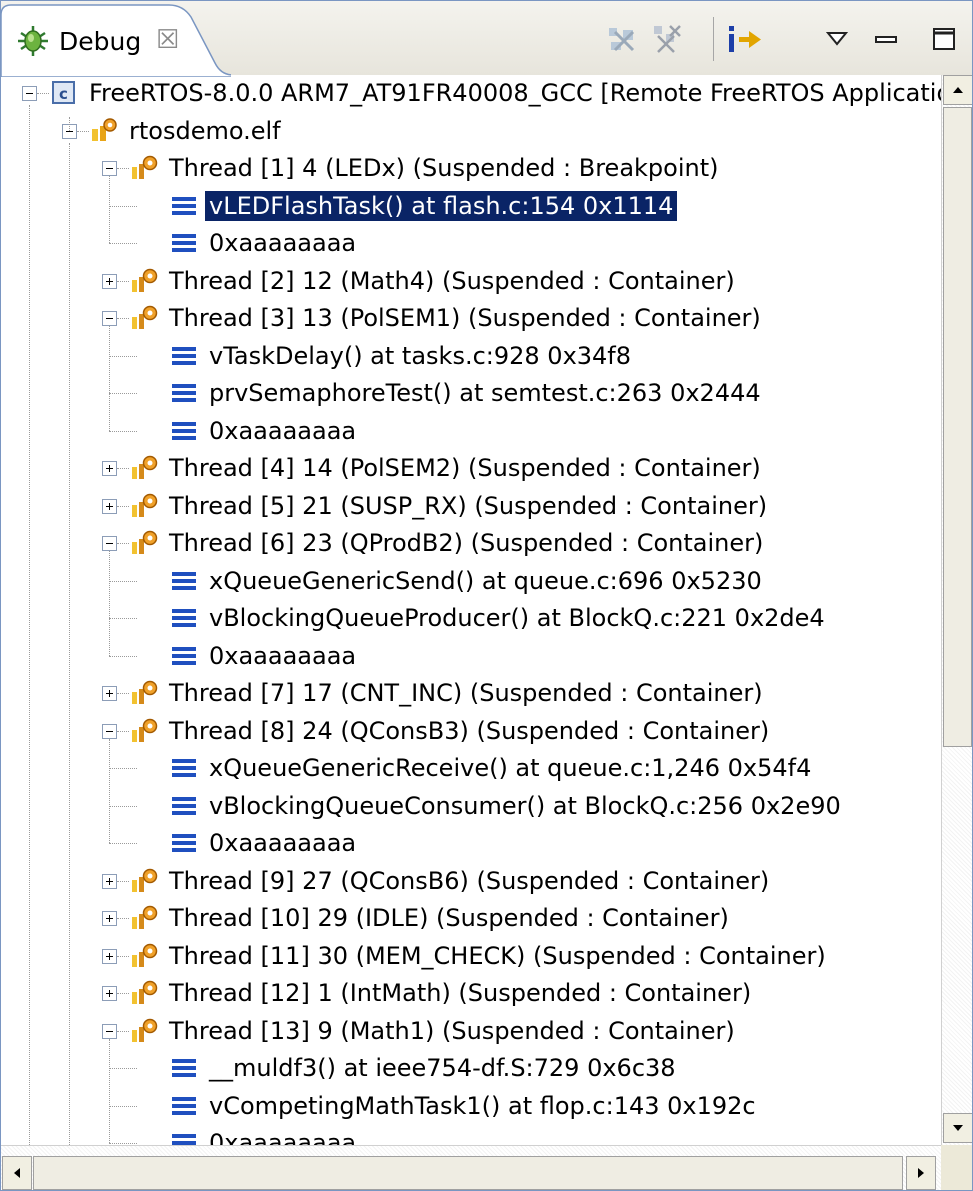 The image size is (973, 1191). I want to click on scroll-right-button, so click(921, 1173).